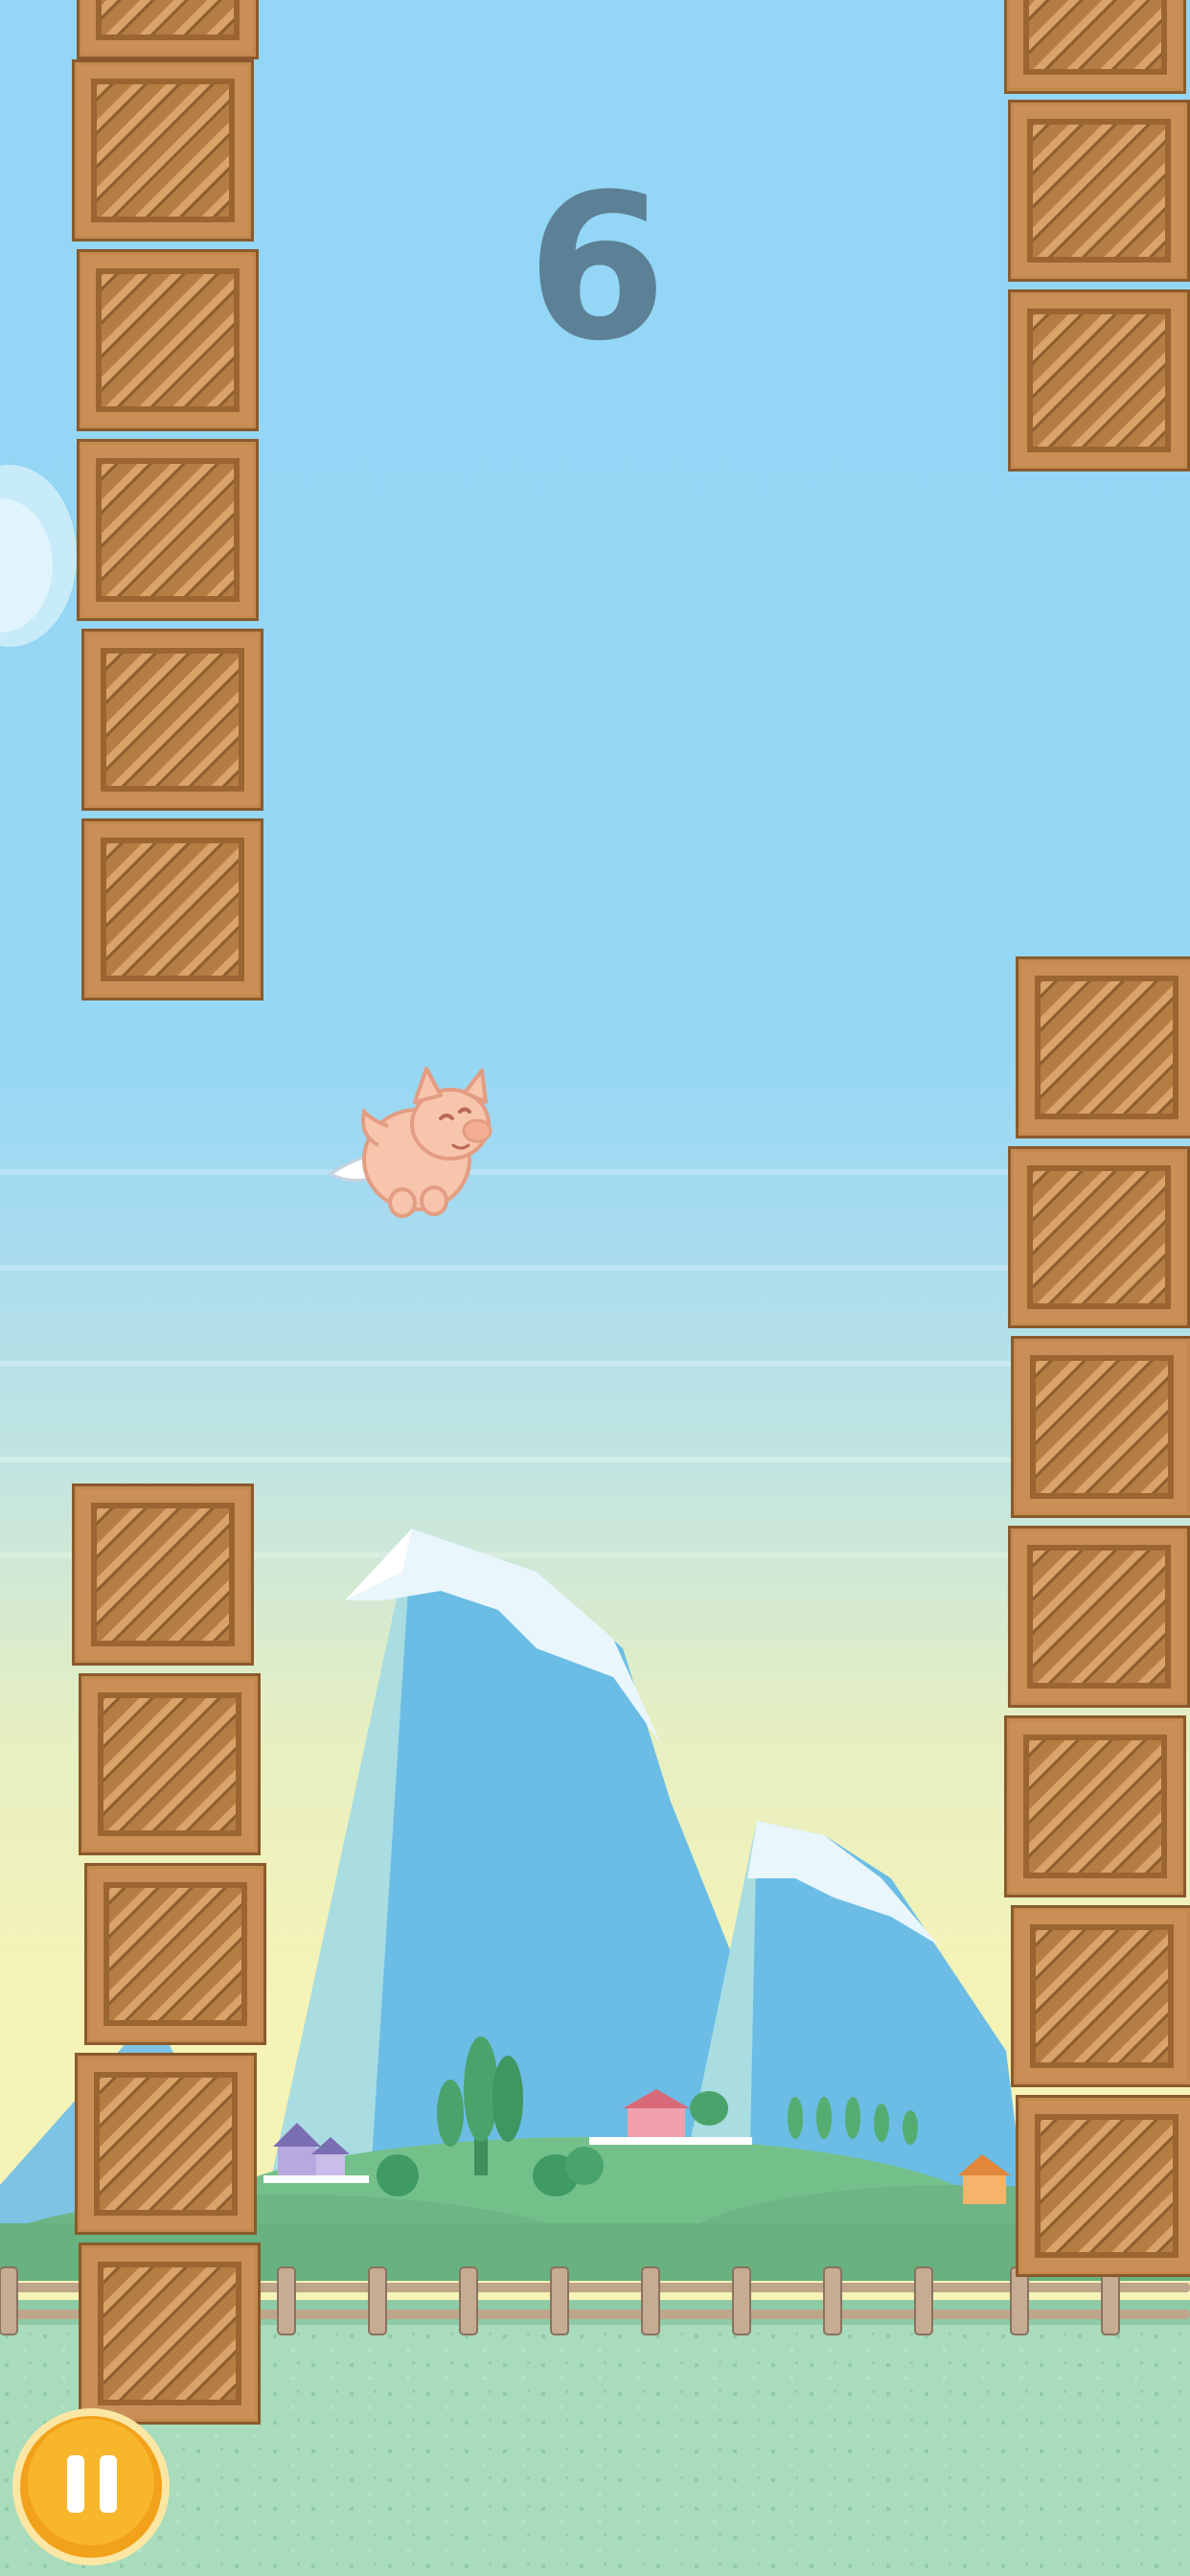  I want to click on flying-pig-icon, so click(410, 1142).